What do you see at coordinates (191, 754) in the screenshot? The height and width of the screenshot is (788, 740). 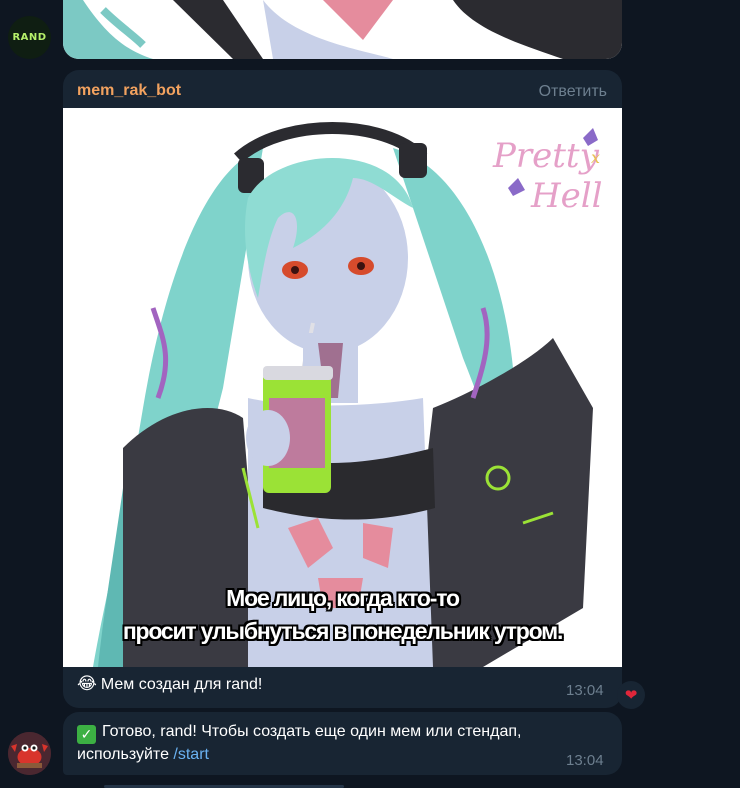 I see `start-command-link: /start` at bounding box center [191, 754].